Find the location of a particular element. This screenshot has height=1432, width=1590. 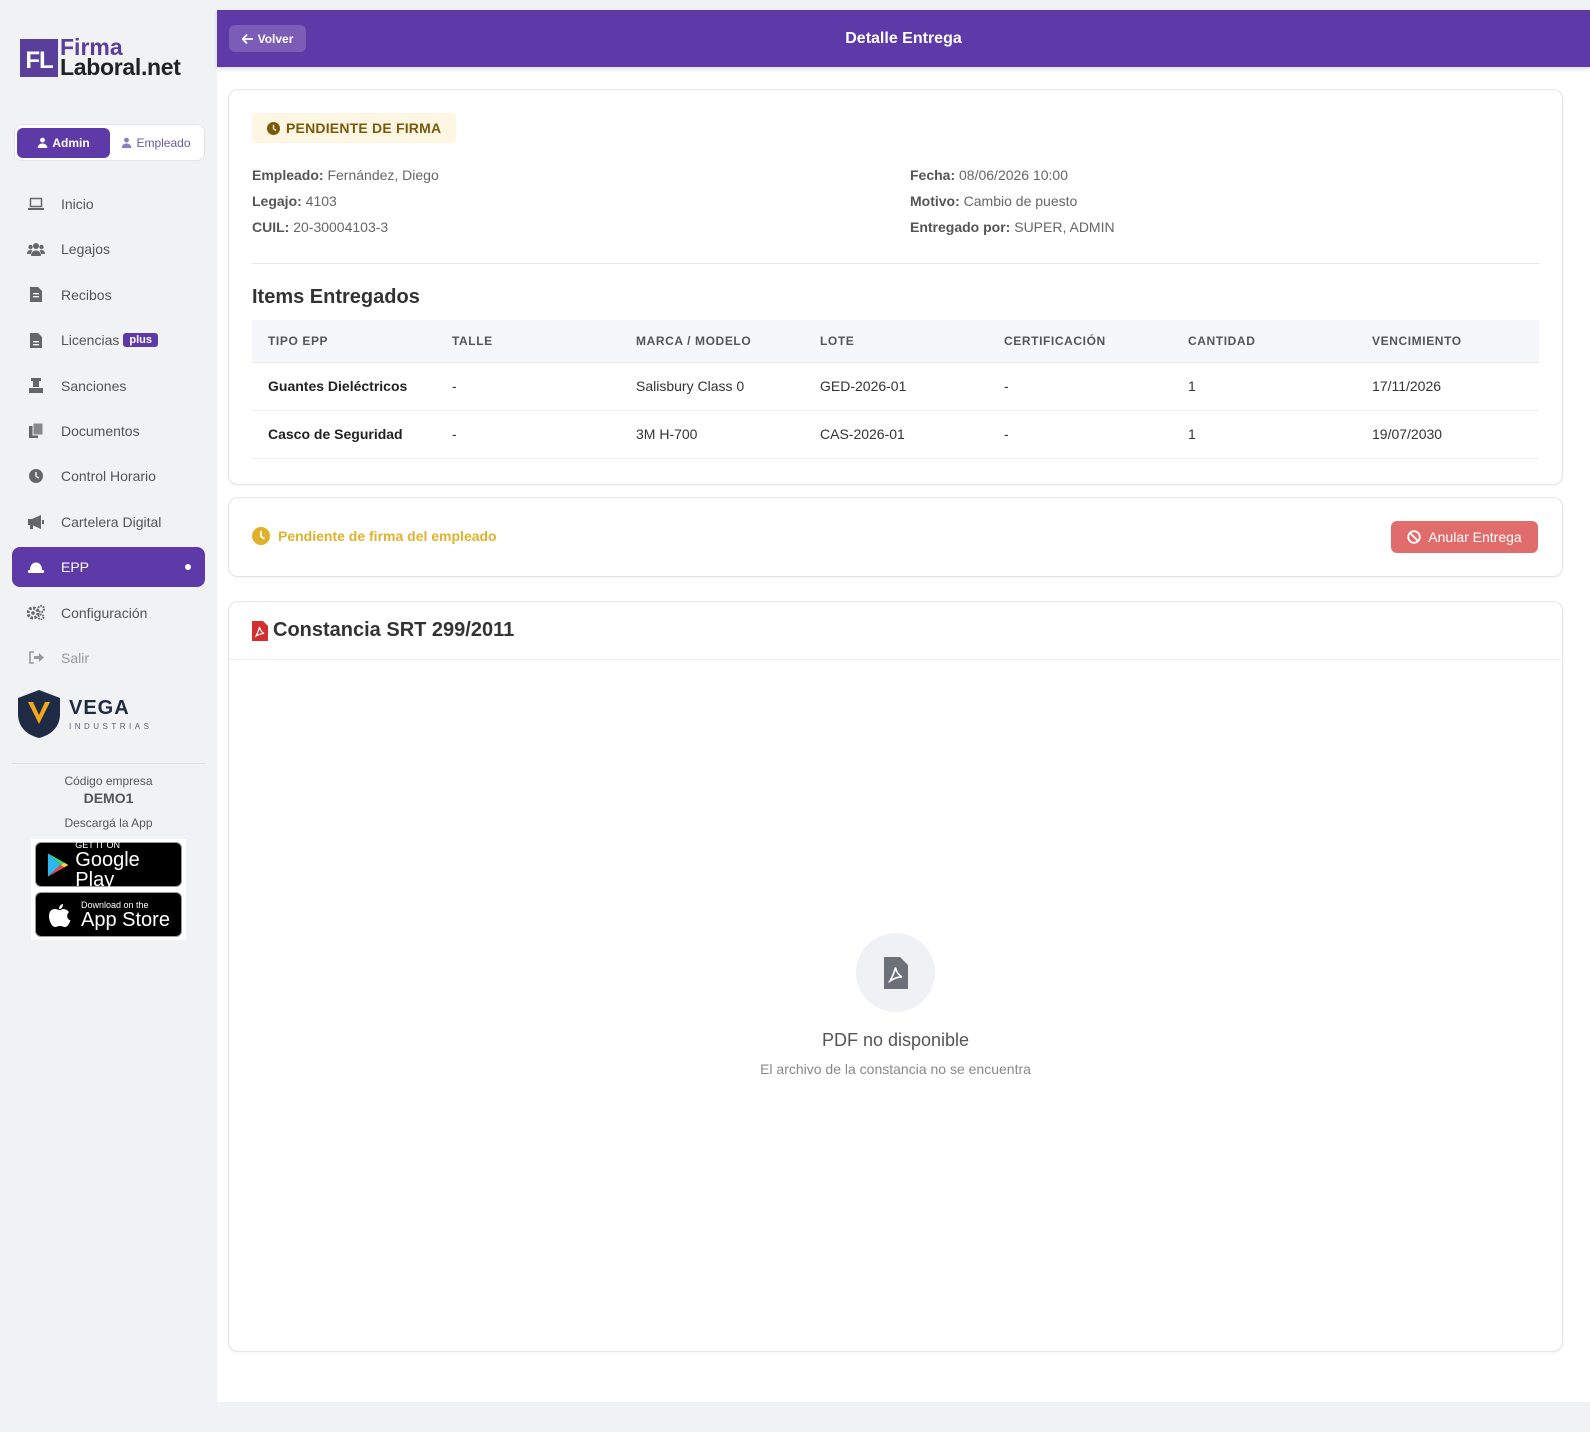

sidebar-item-epp: EPP is located at coordinates (108, 567).